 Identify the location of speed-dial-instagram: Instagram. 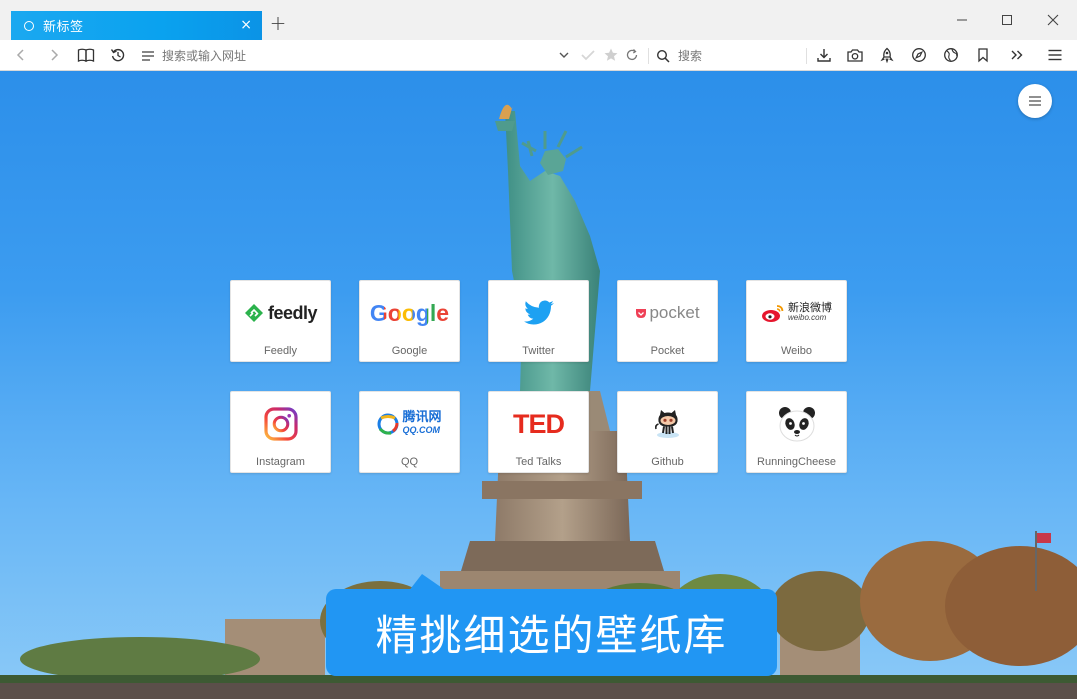
(280, 432).